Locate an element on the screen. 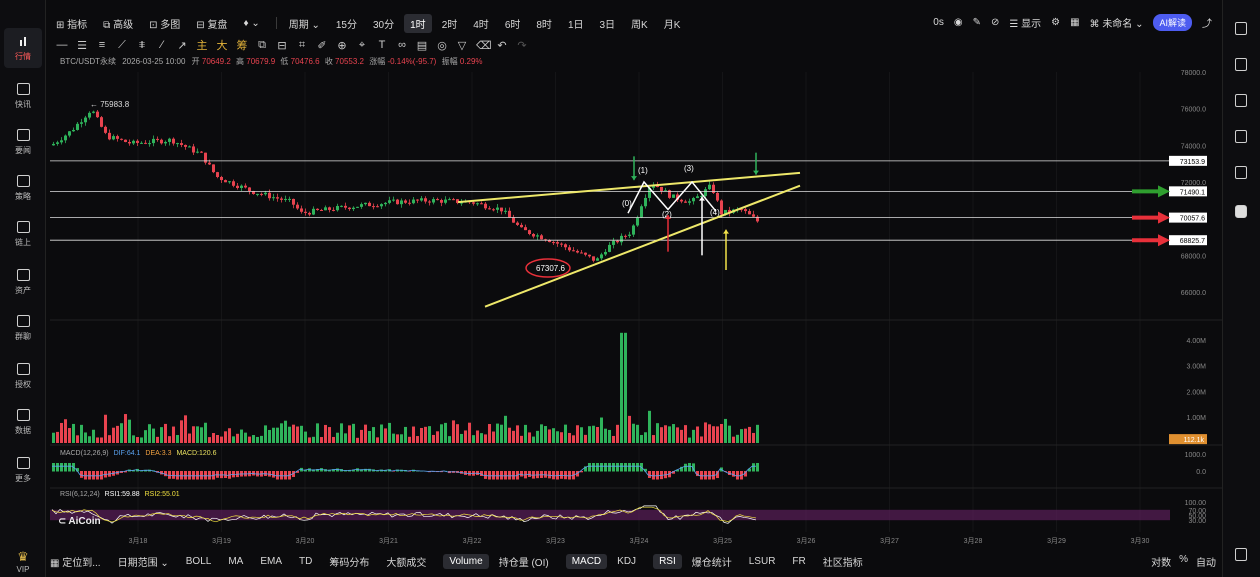  ind-chip-dist: 筹码分布 is located at coordinates (349, 561).